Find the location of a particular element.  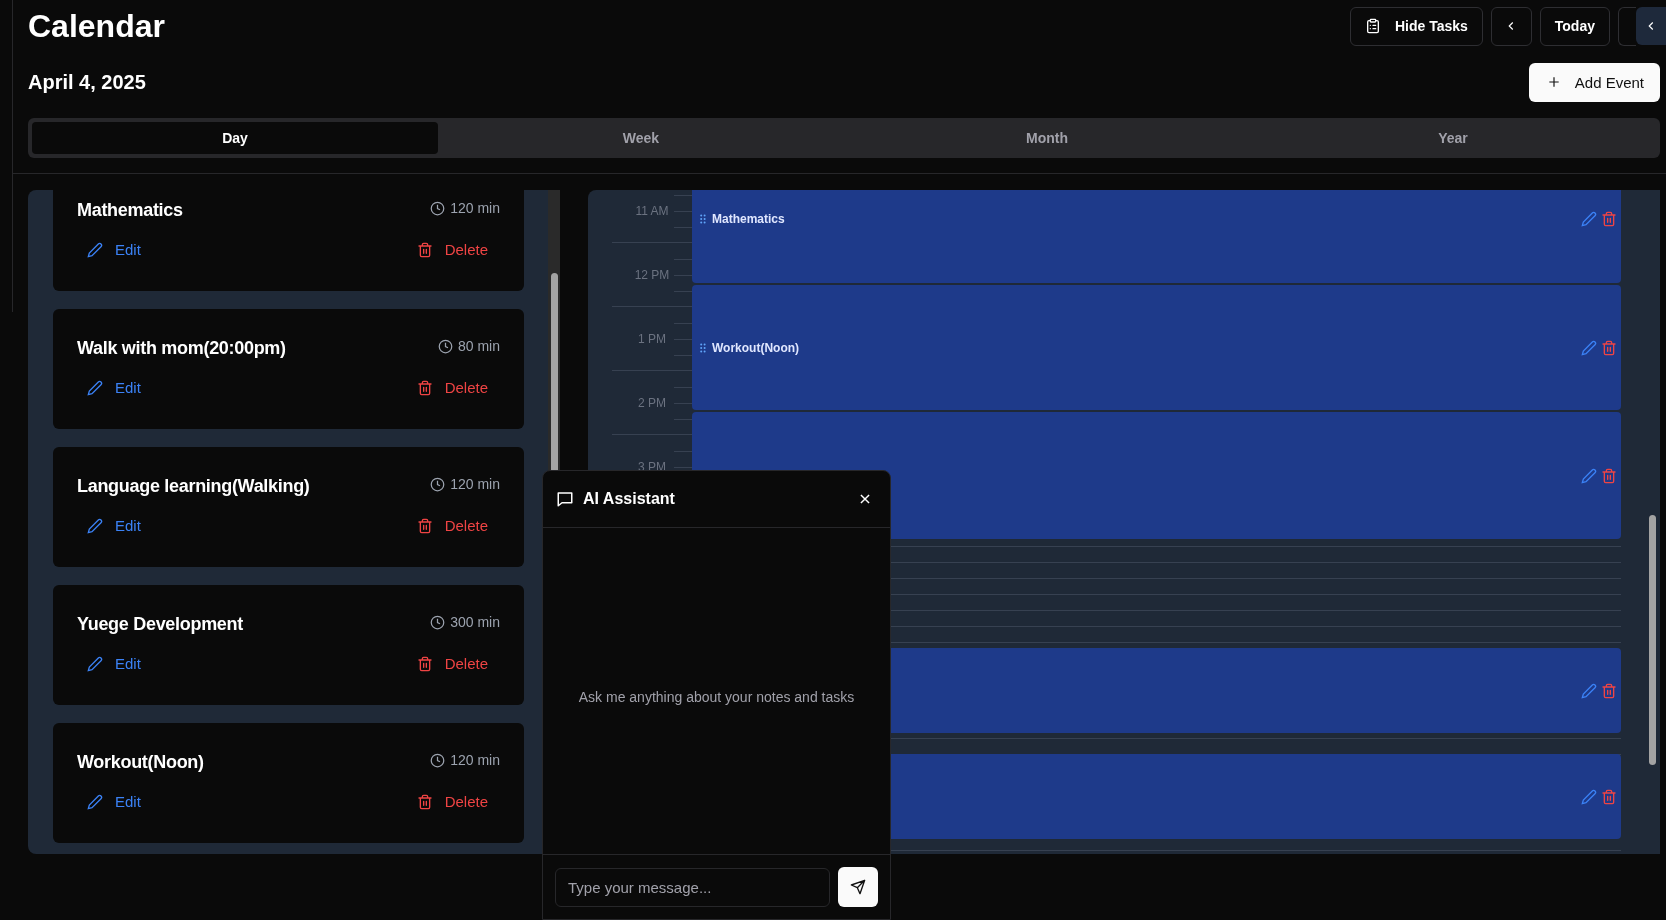

send-button is located at coordinates (858, 887).